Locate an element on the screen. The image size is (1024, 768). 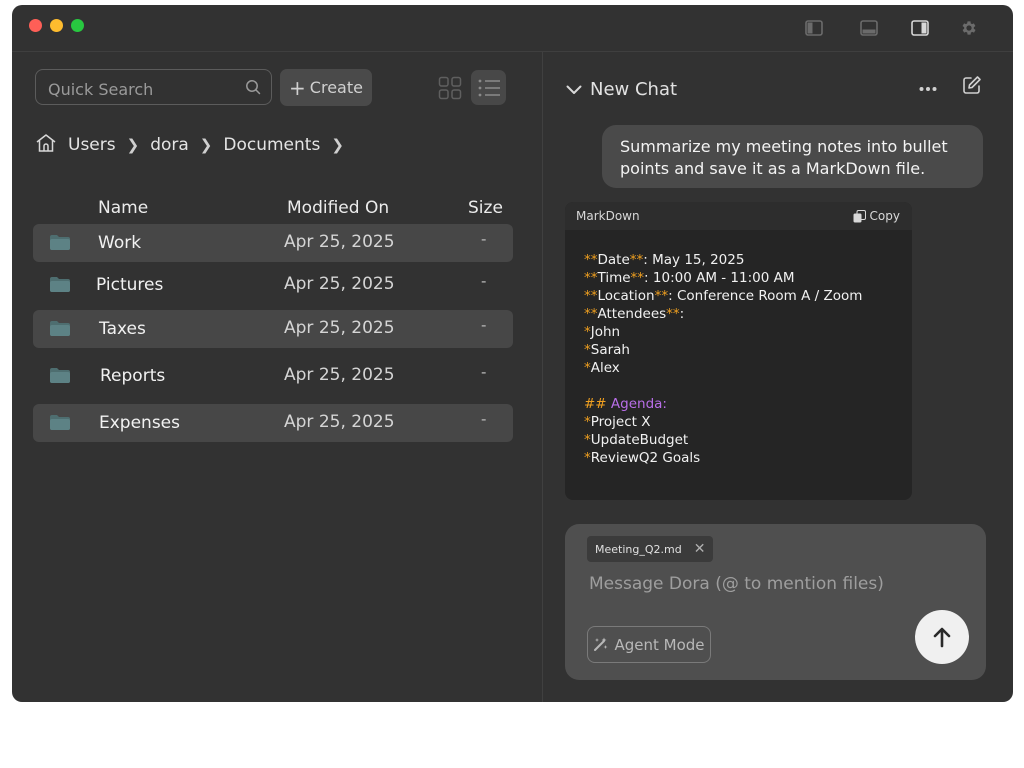
breadcrumb-item-users: Users is located at coordinates (92, 145).